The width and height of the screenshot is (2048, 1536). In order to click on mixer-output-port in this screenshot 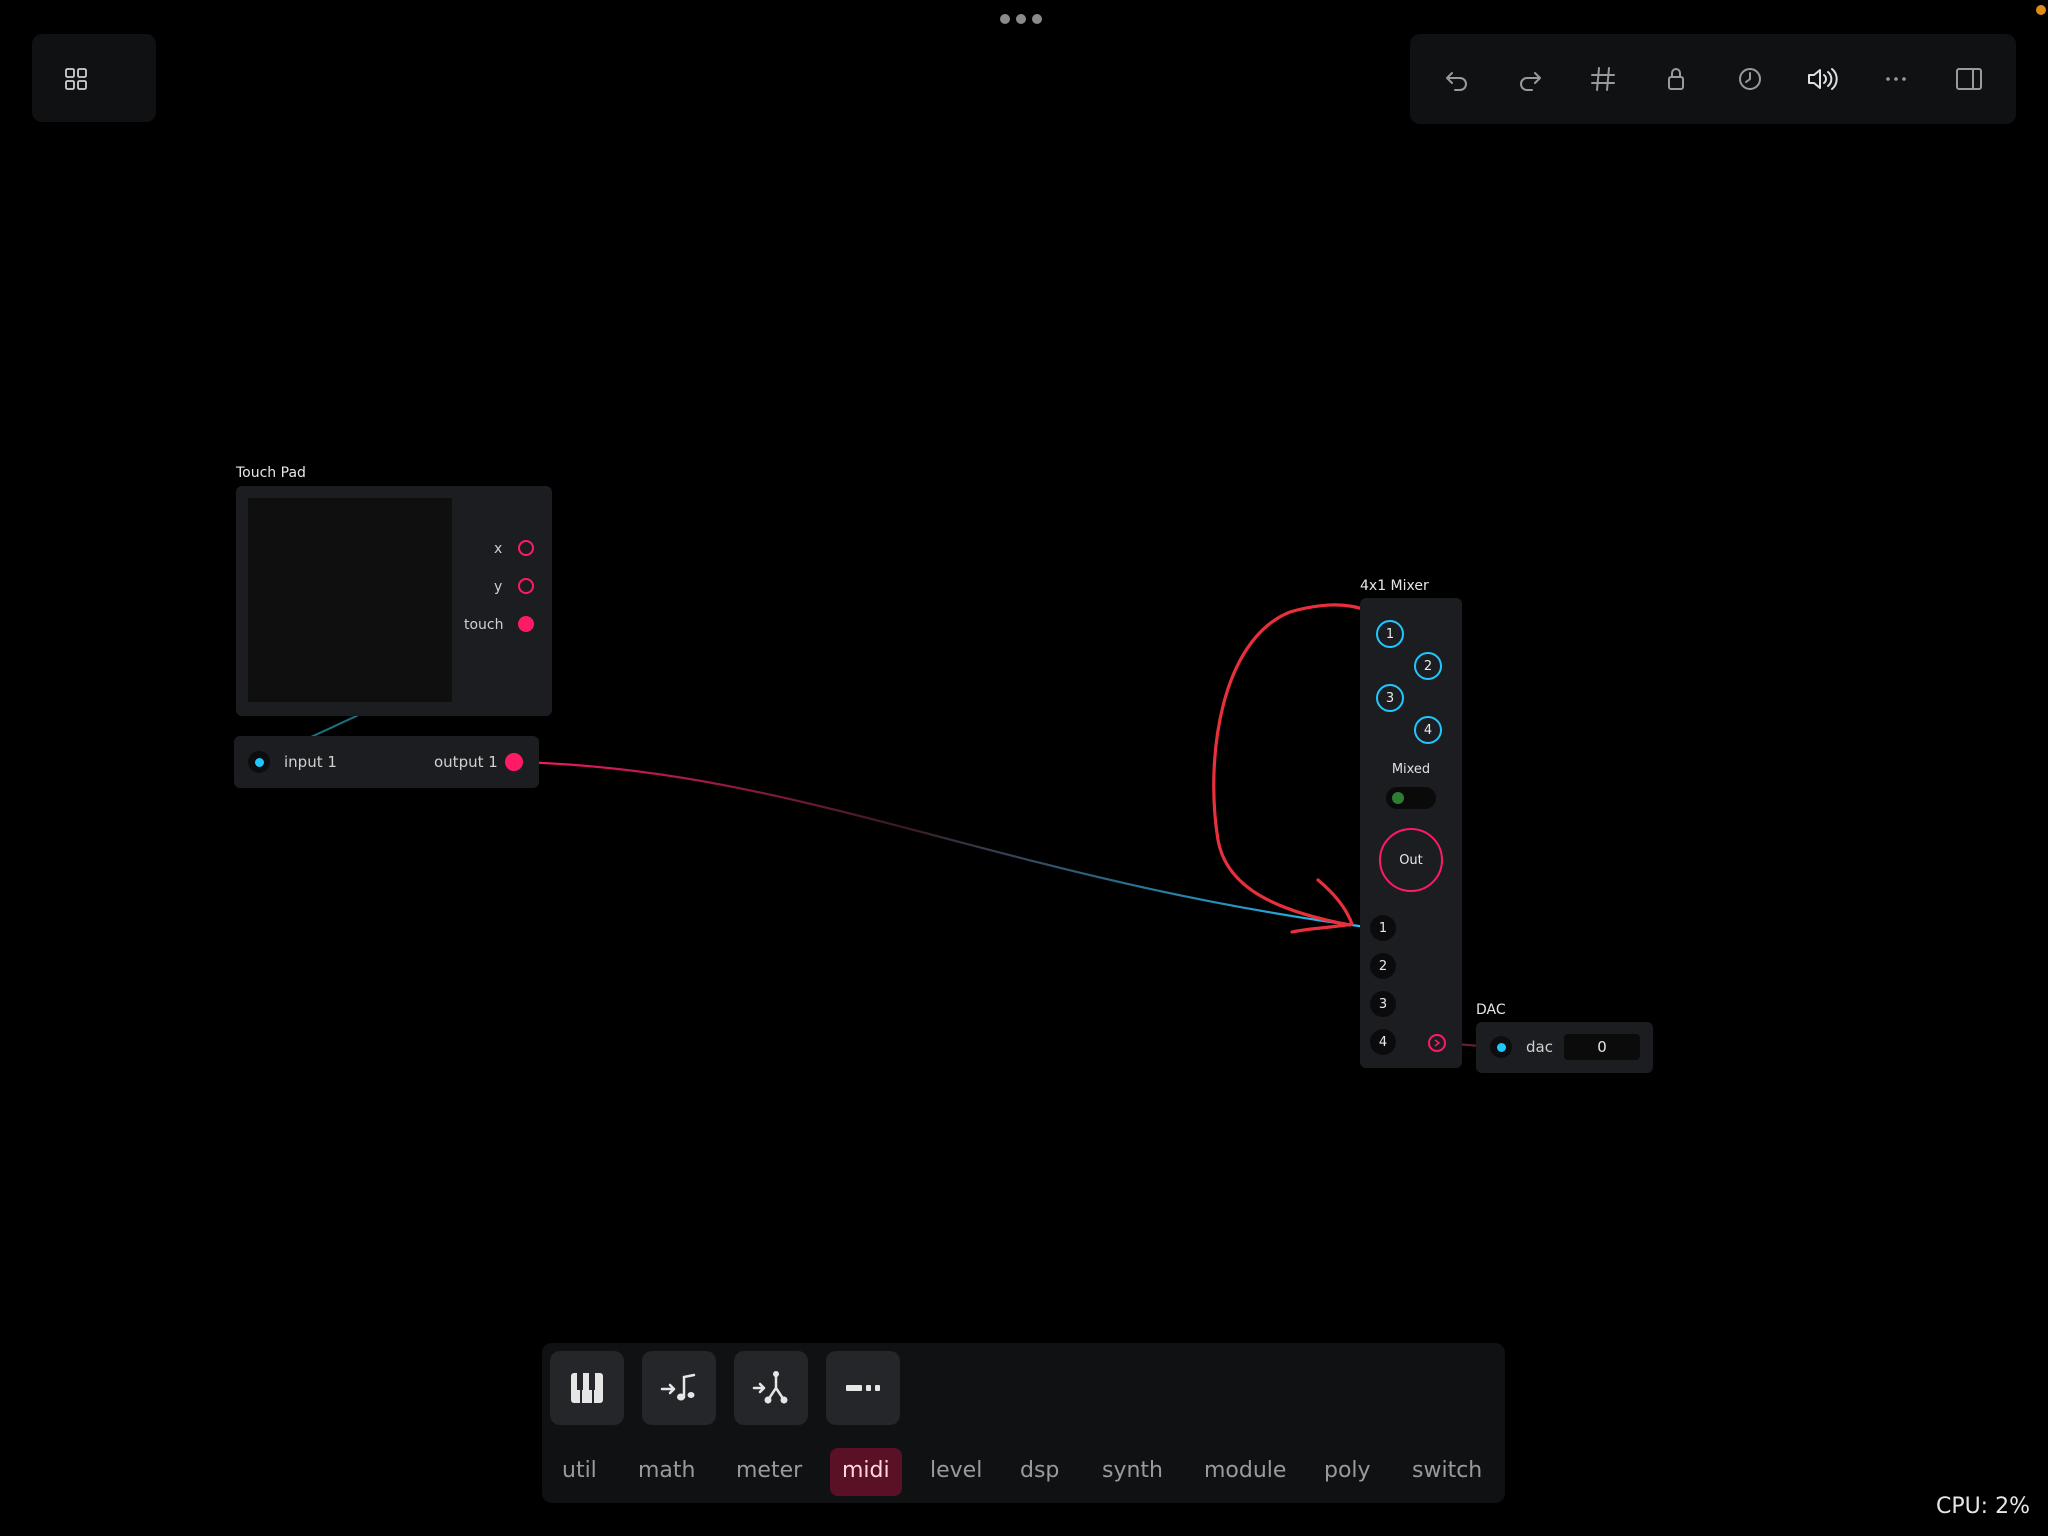, I will do `click(1437, 1043)`.